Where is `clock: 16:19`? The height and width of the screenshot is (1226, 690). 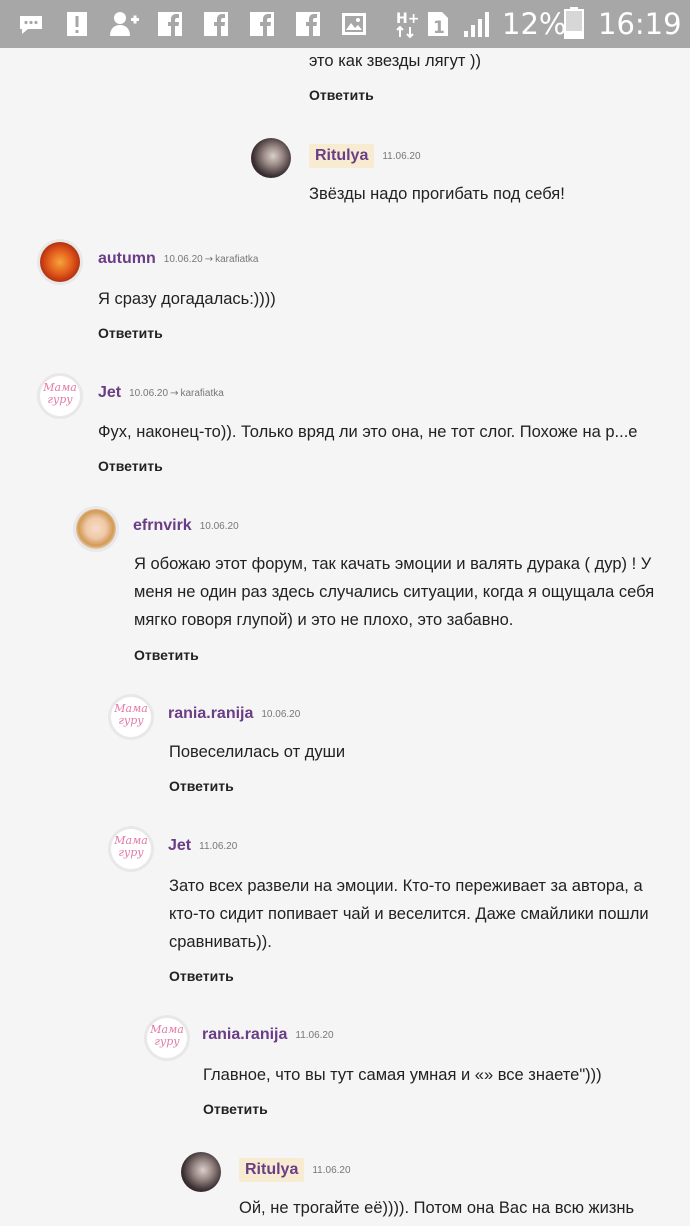 clock: 16:19 is located at coordinates (640, 24).